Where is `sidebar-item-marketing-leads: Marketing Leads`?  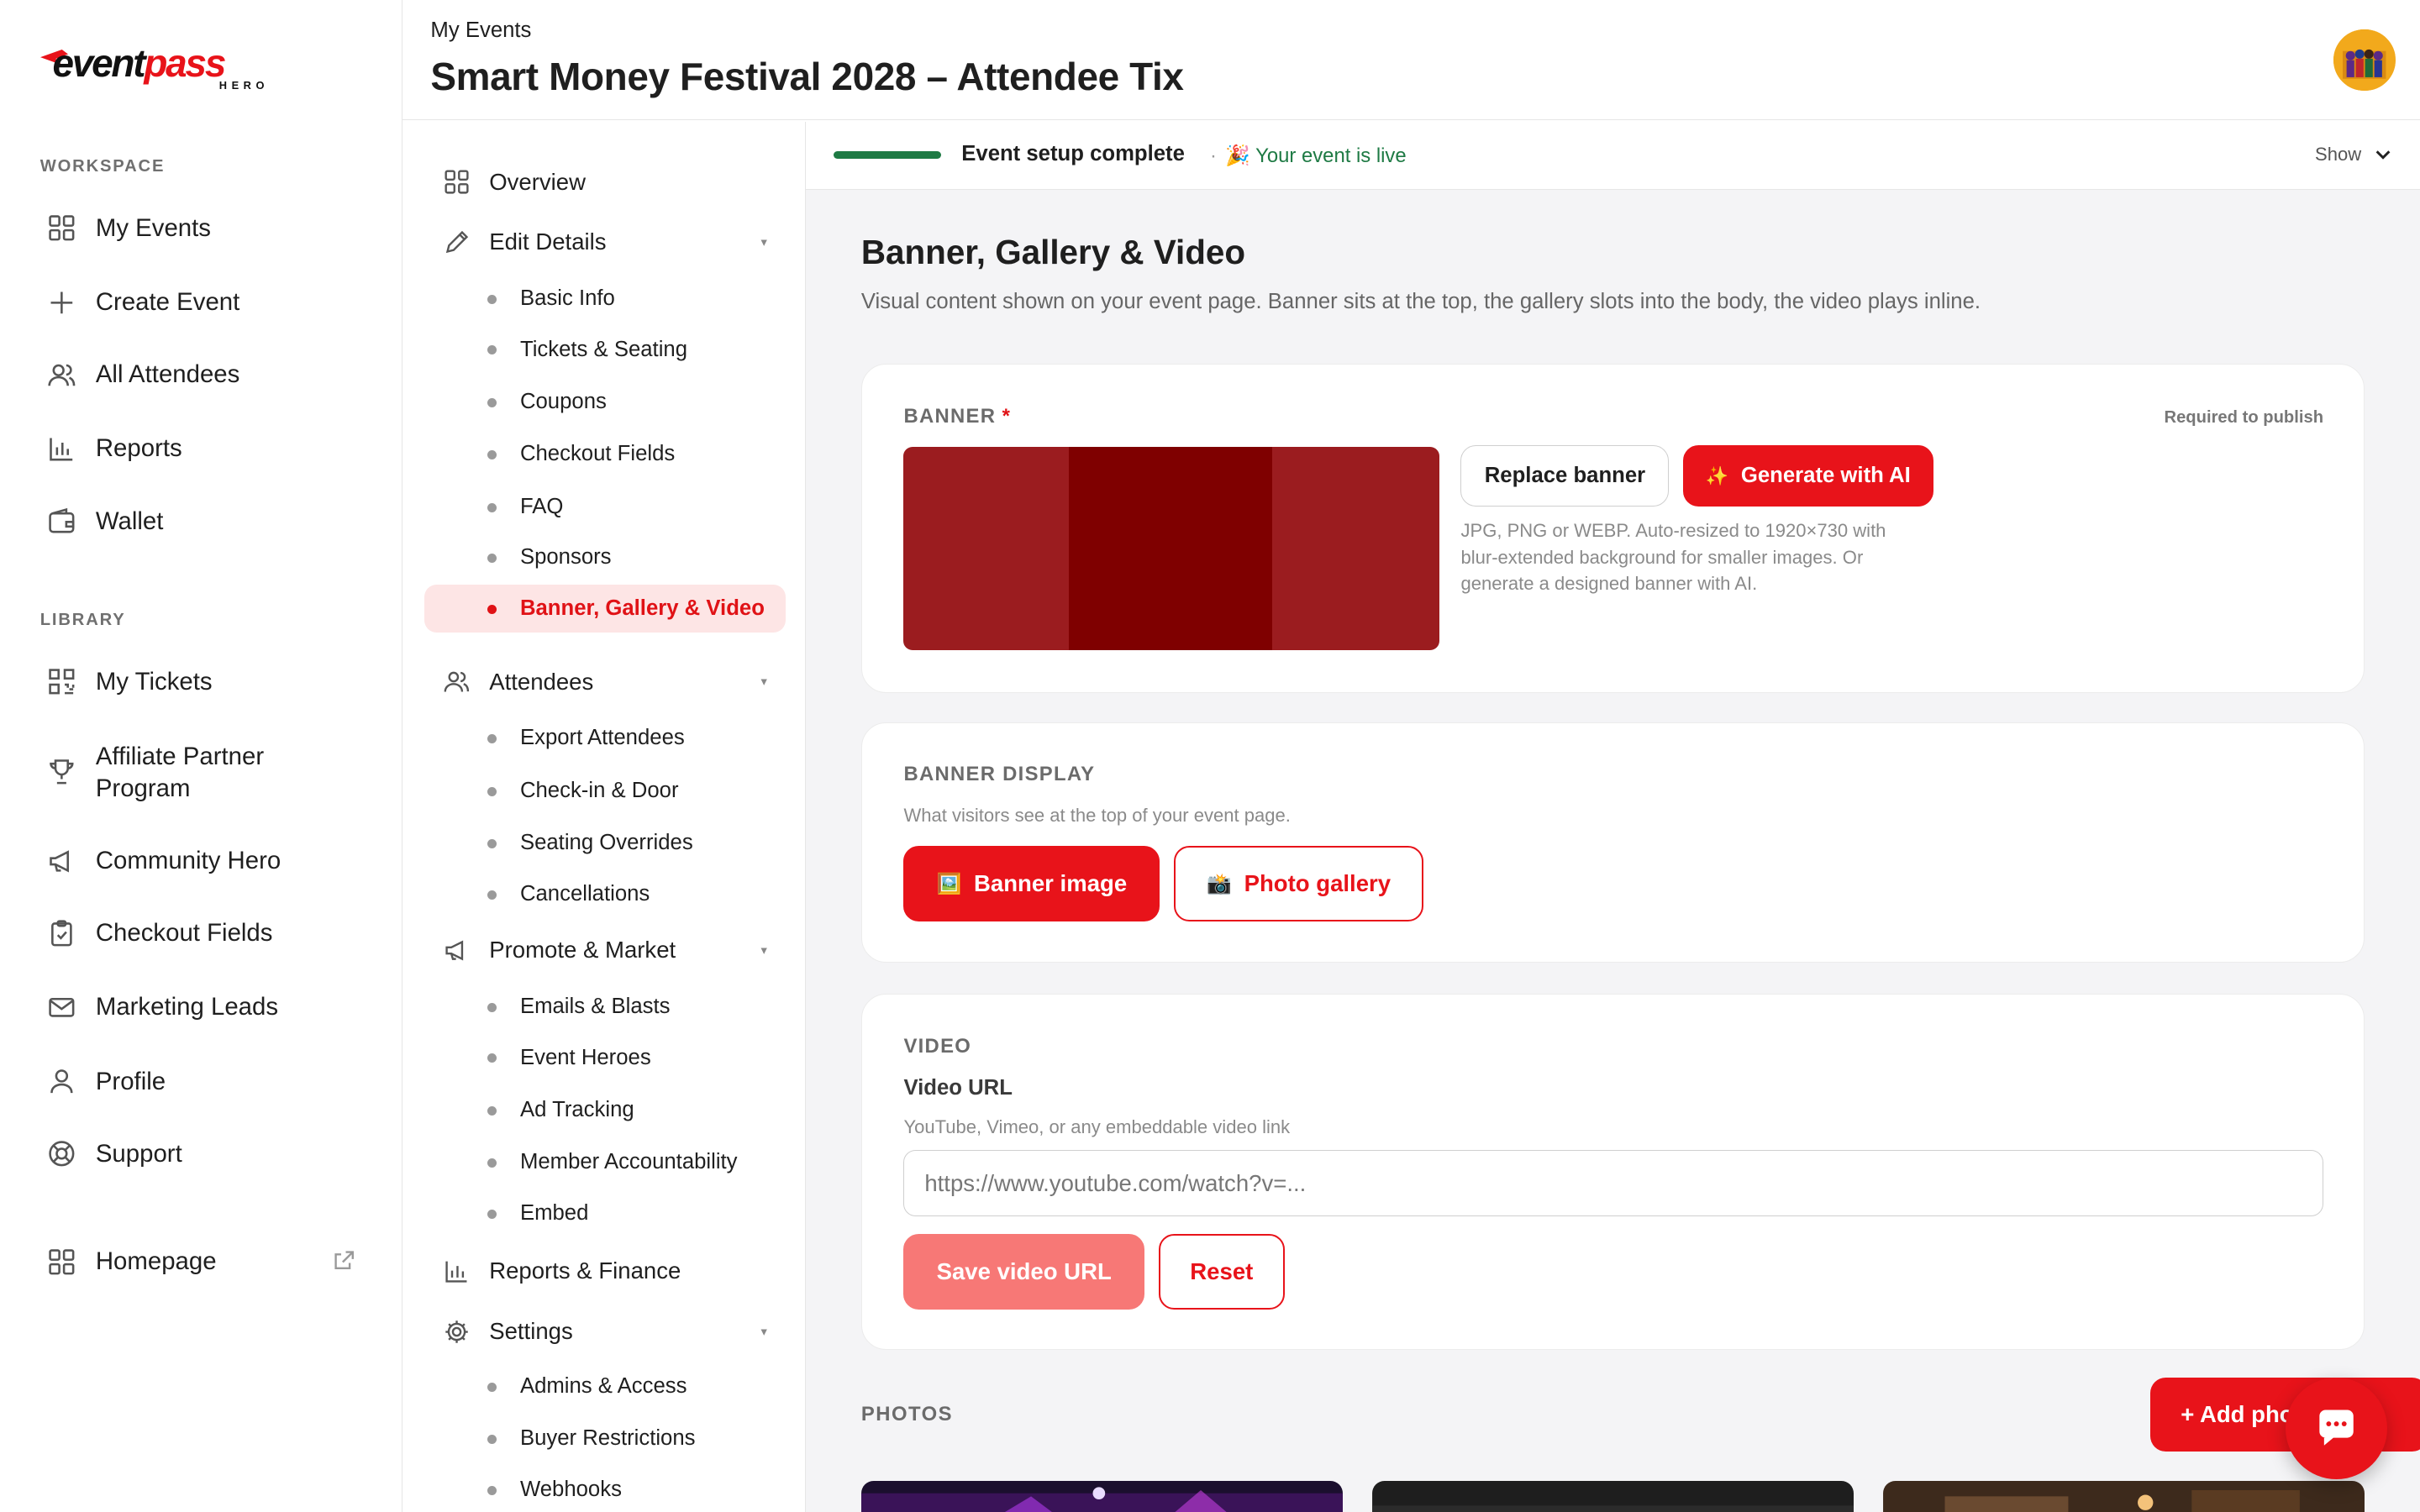 sidebar-item-marketing-leads: Marketing Leads is located at coordinates (162, 1007).